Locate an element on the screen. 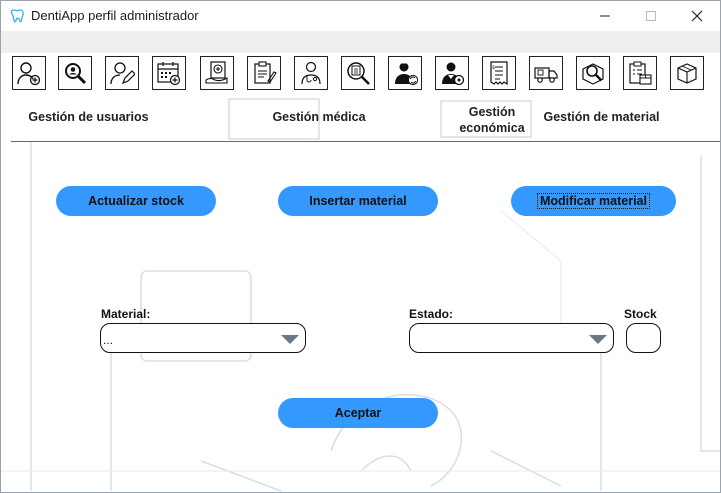 The height and width of the screenshot is (493, 721). aceptar-button: Aceptar is located at coordinates (358, 413).